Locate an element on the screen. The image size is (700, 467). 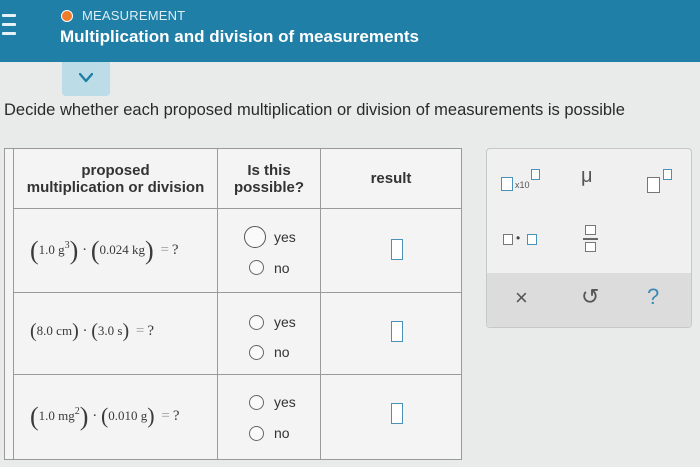
table-row: (1.0 mg2) · (0.010 g) =? yes no is located at coordinates (237, 417).